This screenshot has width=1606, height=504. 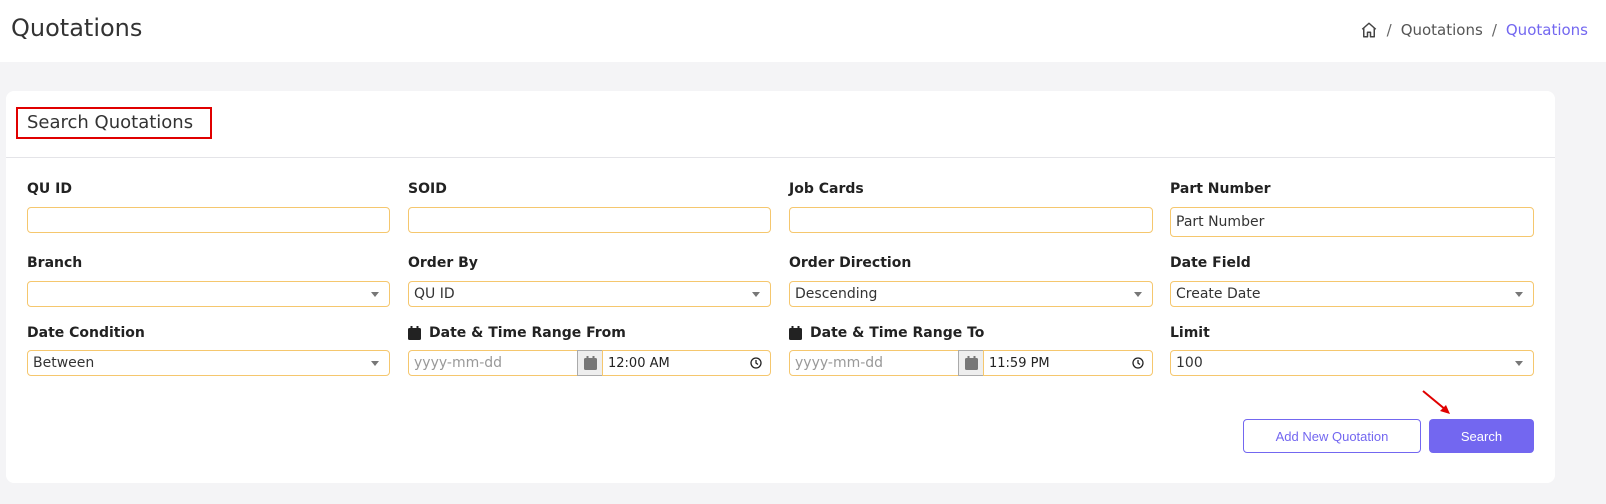 I want to click on date-condition-label: Date Condition, so click(x=86, y=333).